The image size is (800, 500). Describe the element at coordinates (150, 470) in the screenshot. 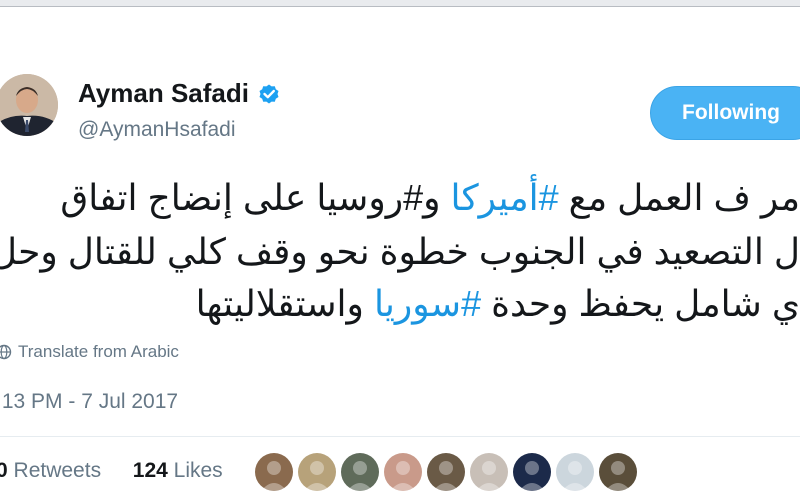

I see `likes-count: 124` at that location.